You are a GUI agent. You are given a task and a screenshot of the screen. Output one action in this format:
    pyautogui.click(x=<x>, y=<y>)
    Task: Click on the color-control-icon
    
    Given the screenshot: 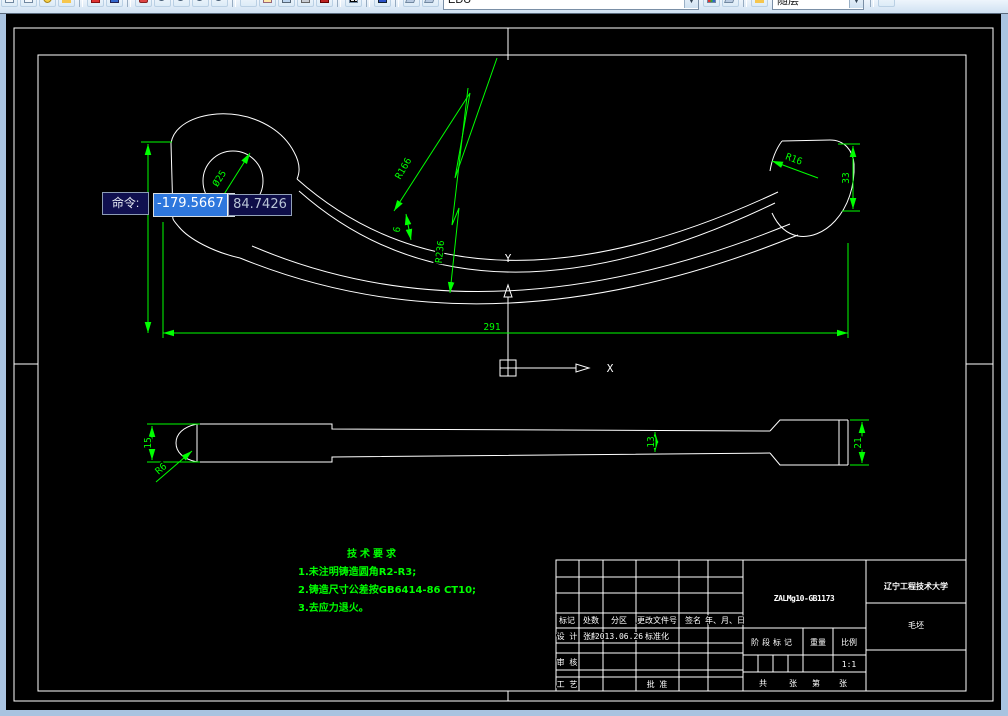 What is the action you would take?
    pyautogui.click(x=711, y=3)
    